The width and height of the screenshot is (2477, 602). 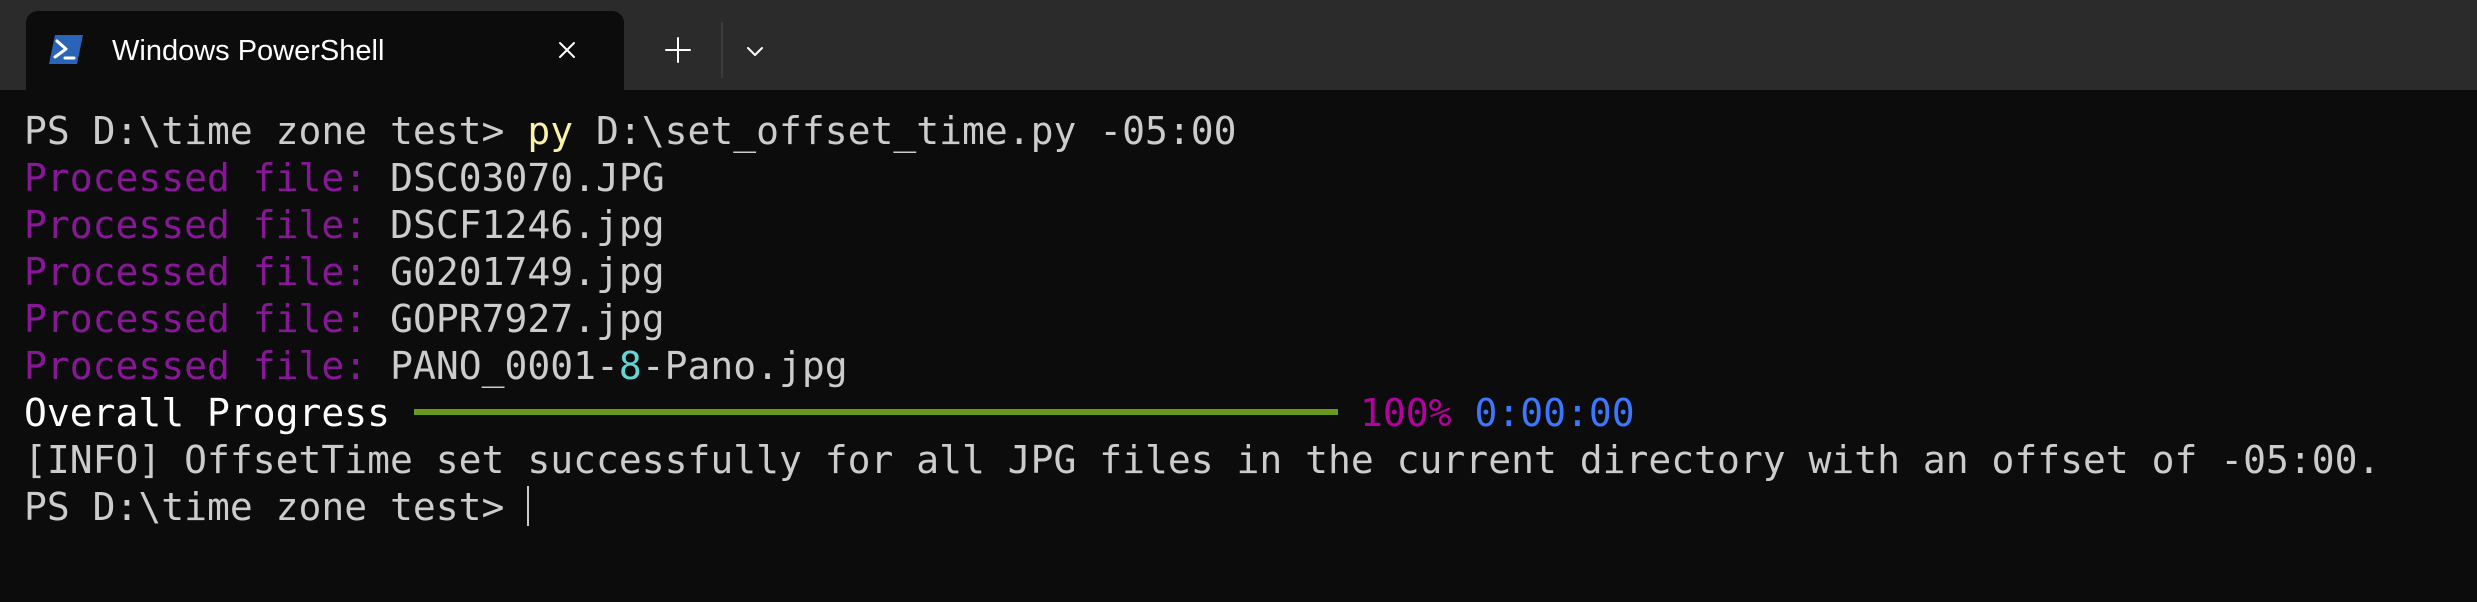 I want to click on output-line: Processed file: PANO_0001-8-Pano.jpg, so click(x=1250, y=366).